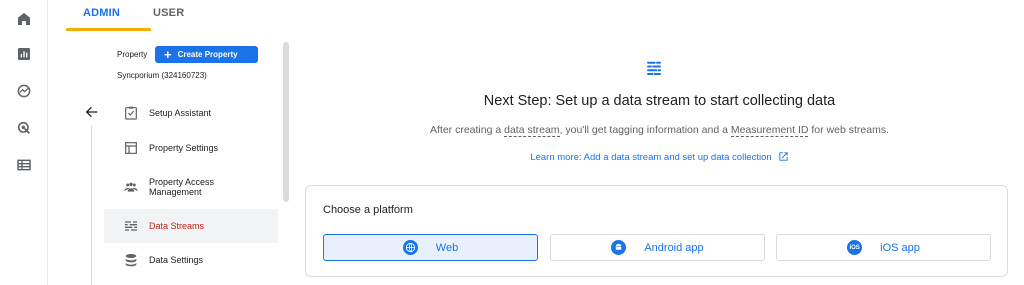 The width and height of the screenshot is (1024, 285). I want to click on reports-icon, so click(24, 54).